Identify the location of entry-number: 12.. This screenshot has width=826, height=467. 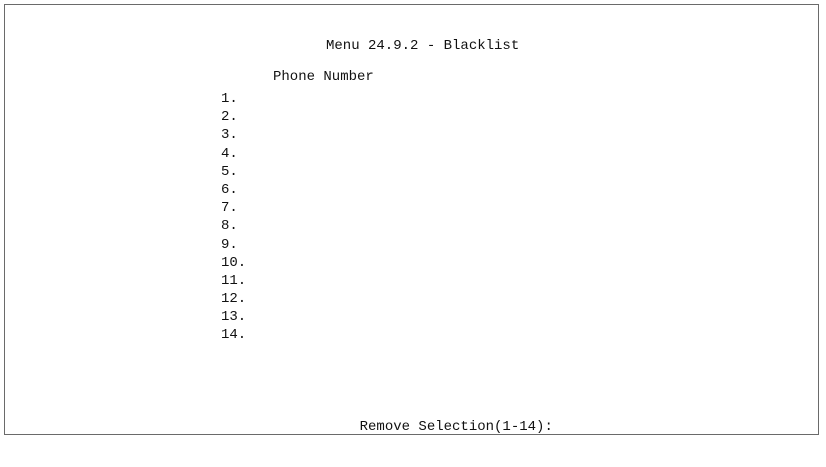
(234, 299).